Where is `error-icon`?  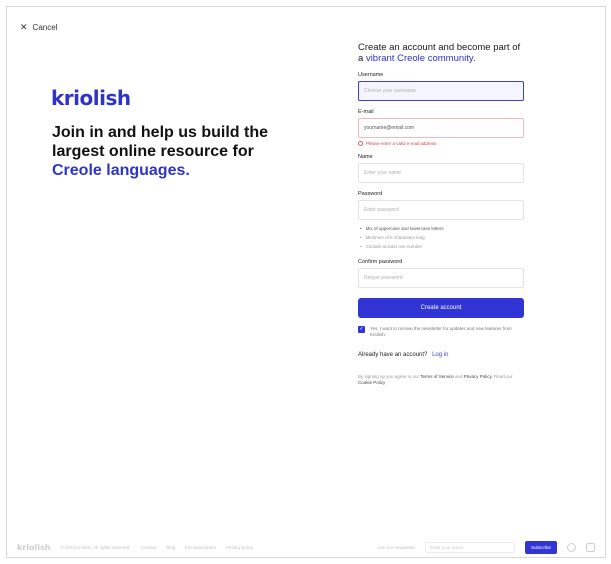 error-icon is located at coordinates (360, 143).